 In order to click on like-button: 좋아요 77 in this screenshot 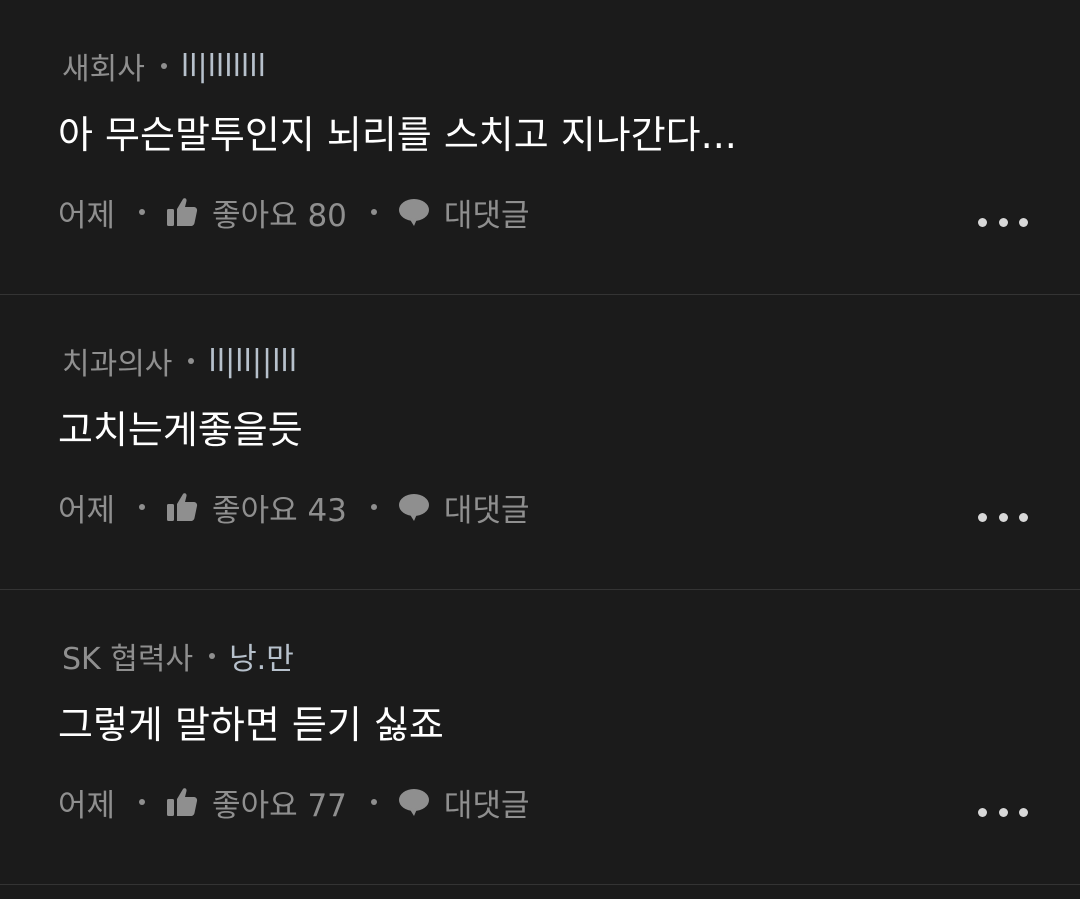, I will do `click(256, 802)`.